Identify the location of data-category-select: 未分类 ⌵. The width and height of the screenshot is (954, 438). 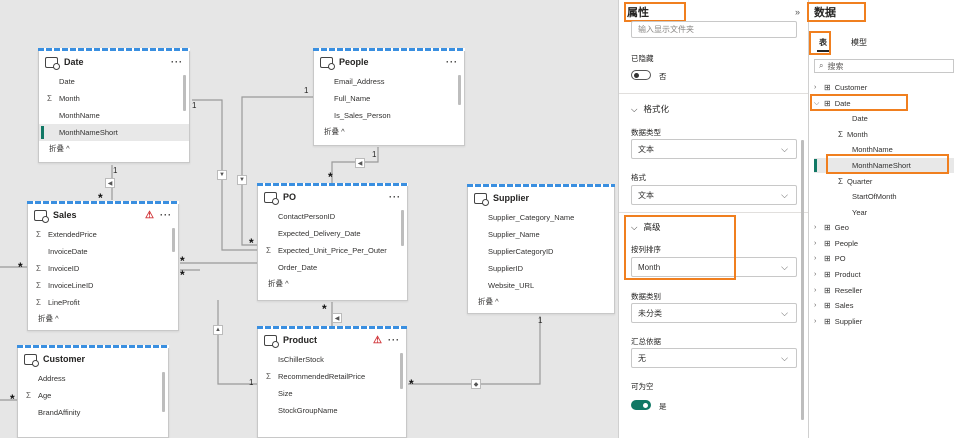
(714, 313).